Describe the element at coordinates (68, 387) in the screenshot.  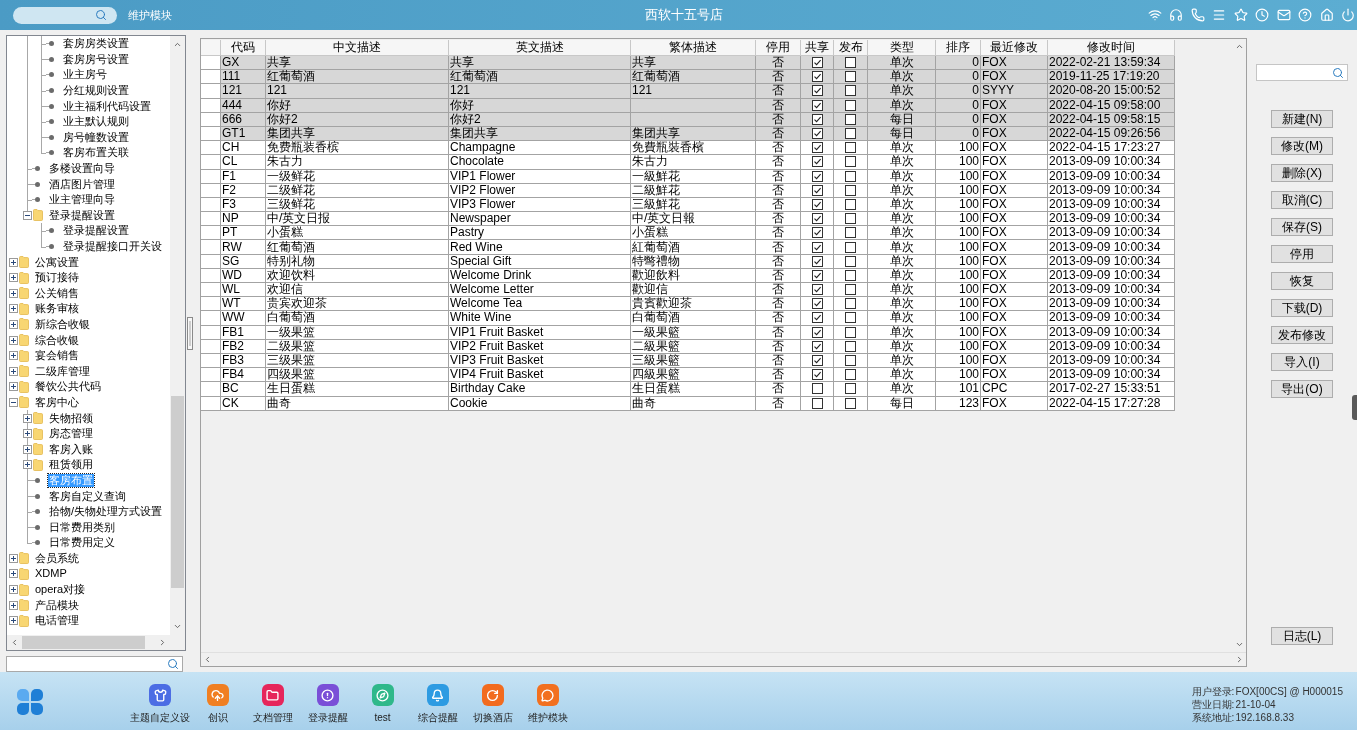
I see `tree-item: 餐饮公共代码` at that location.